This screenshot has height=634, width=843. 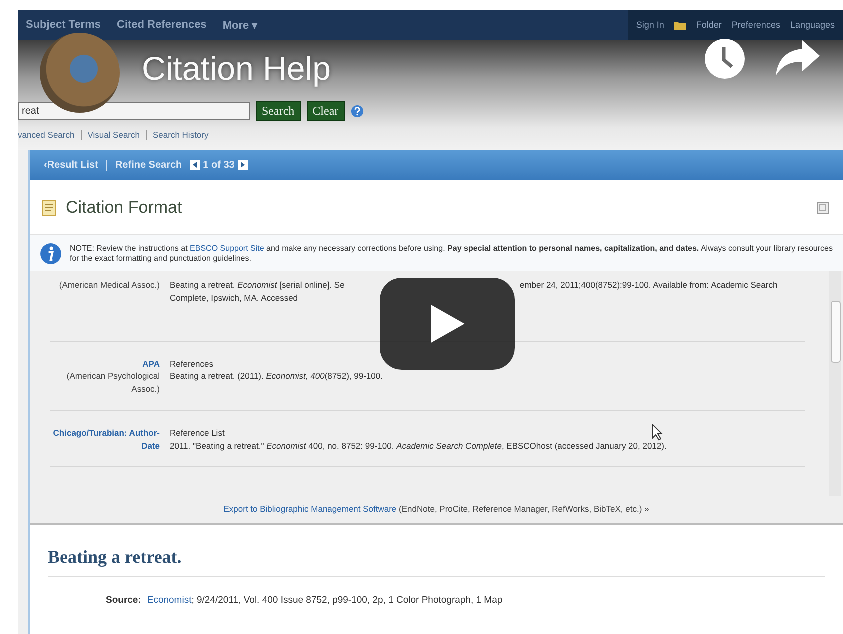 What do you see at coordinates (109, 285) in the screenshot?
I see `citation-style-name: (American Medical Assoc.)` at bounding box center [109, 285].